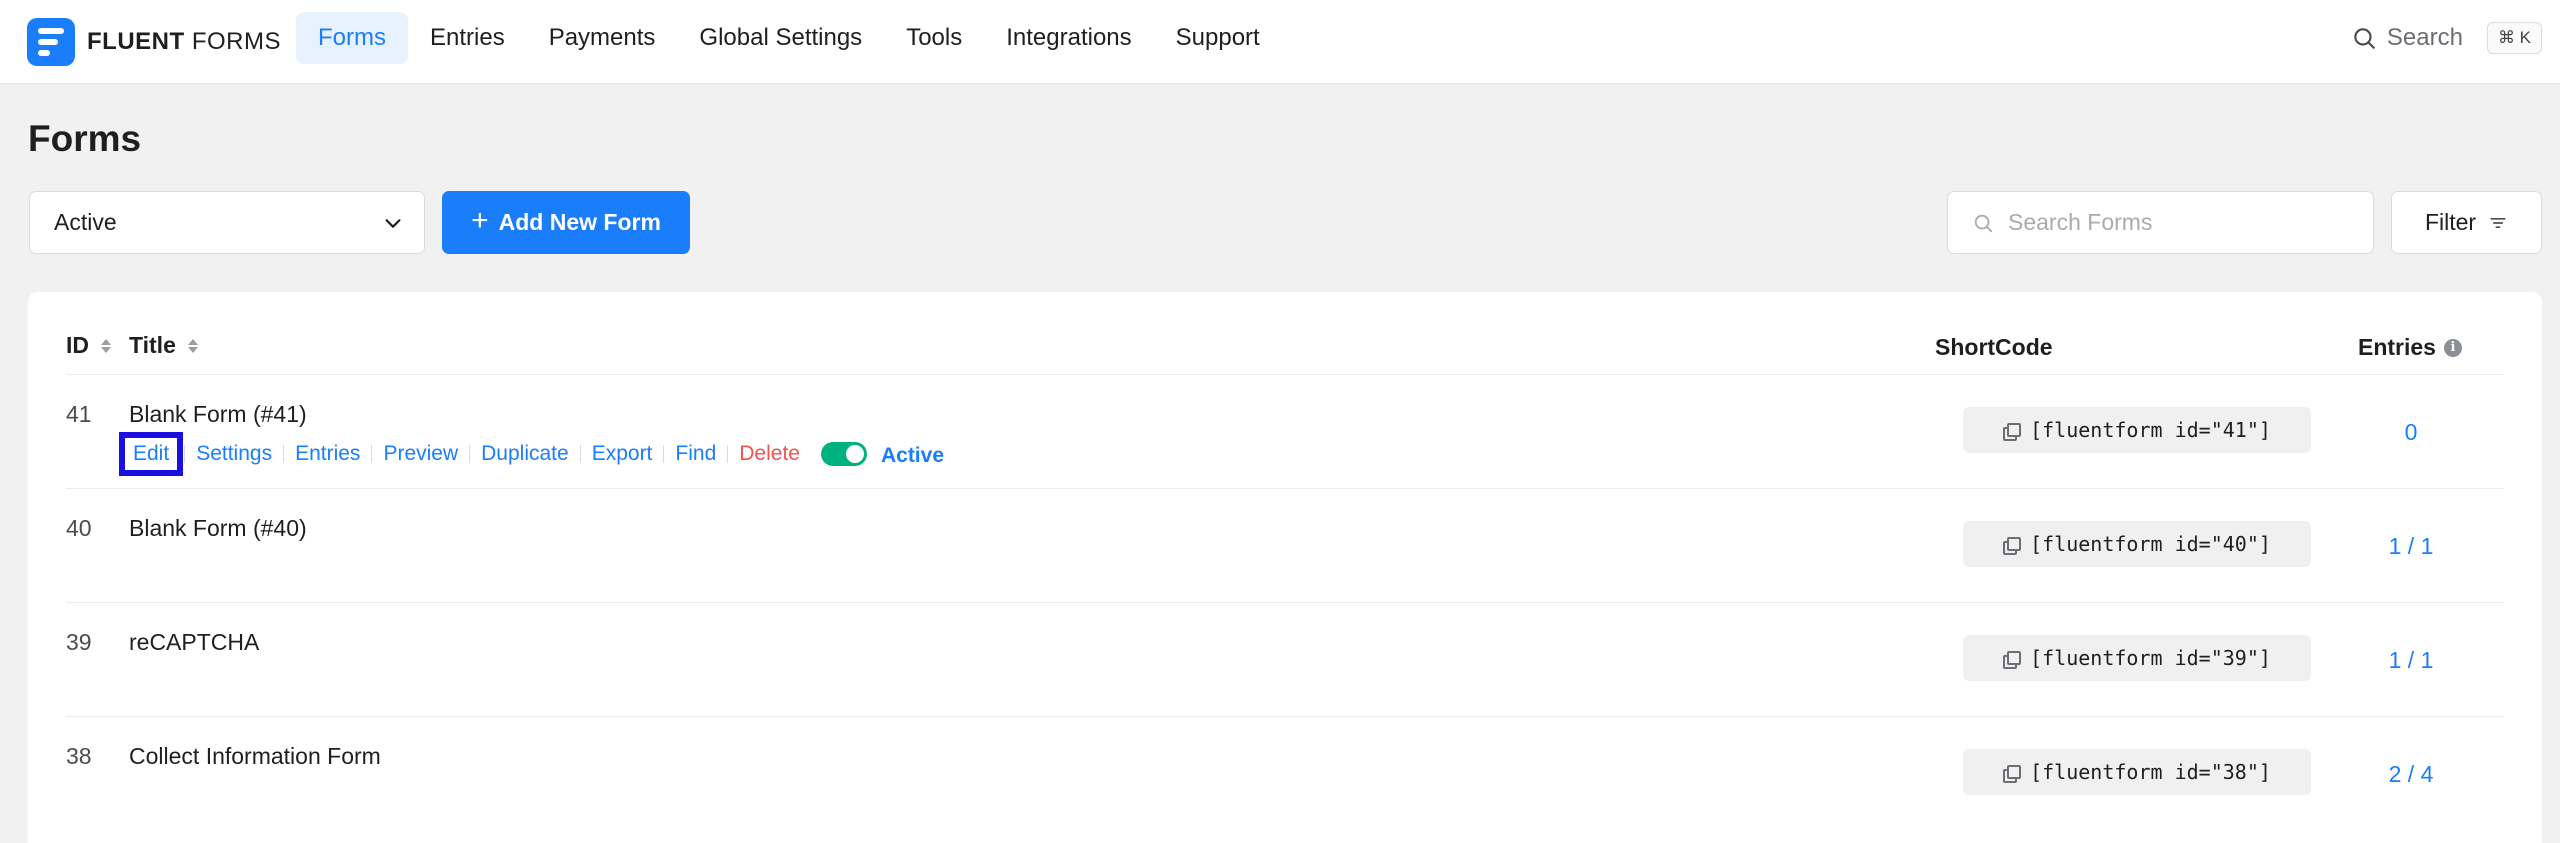  Describe the element at coordinates (480, 220) in the screenshot. I see `plus-icon: +` at that location.